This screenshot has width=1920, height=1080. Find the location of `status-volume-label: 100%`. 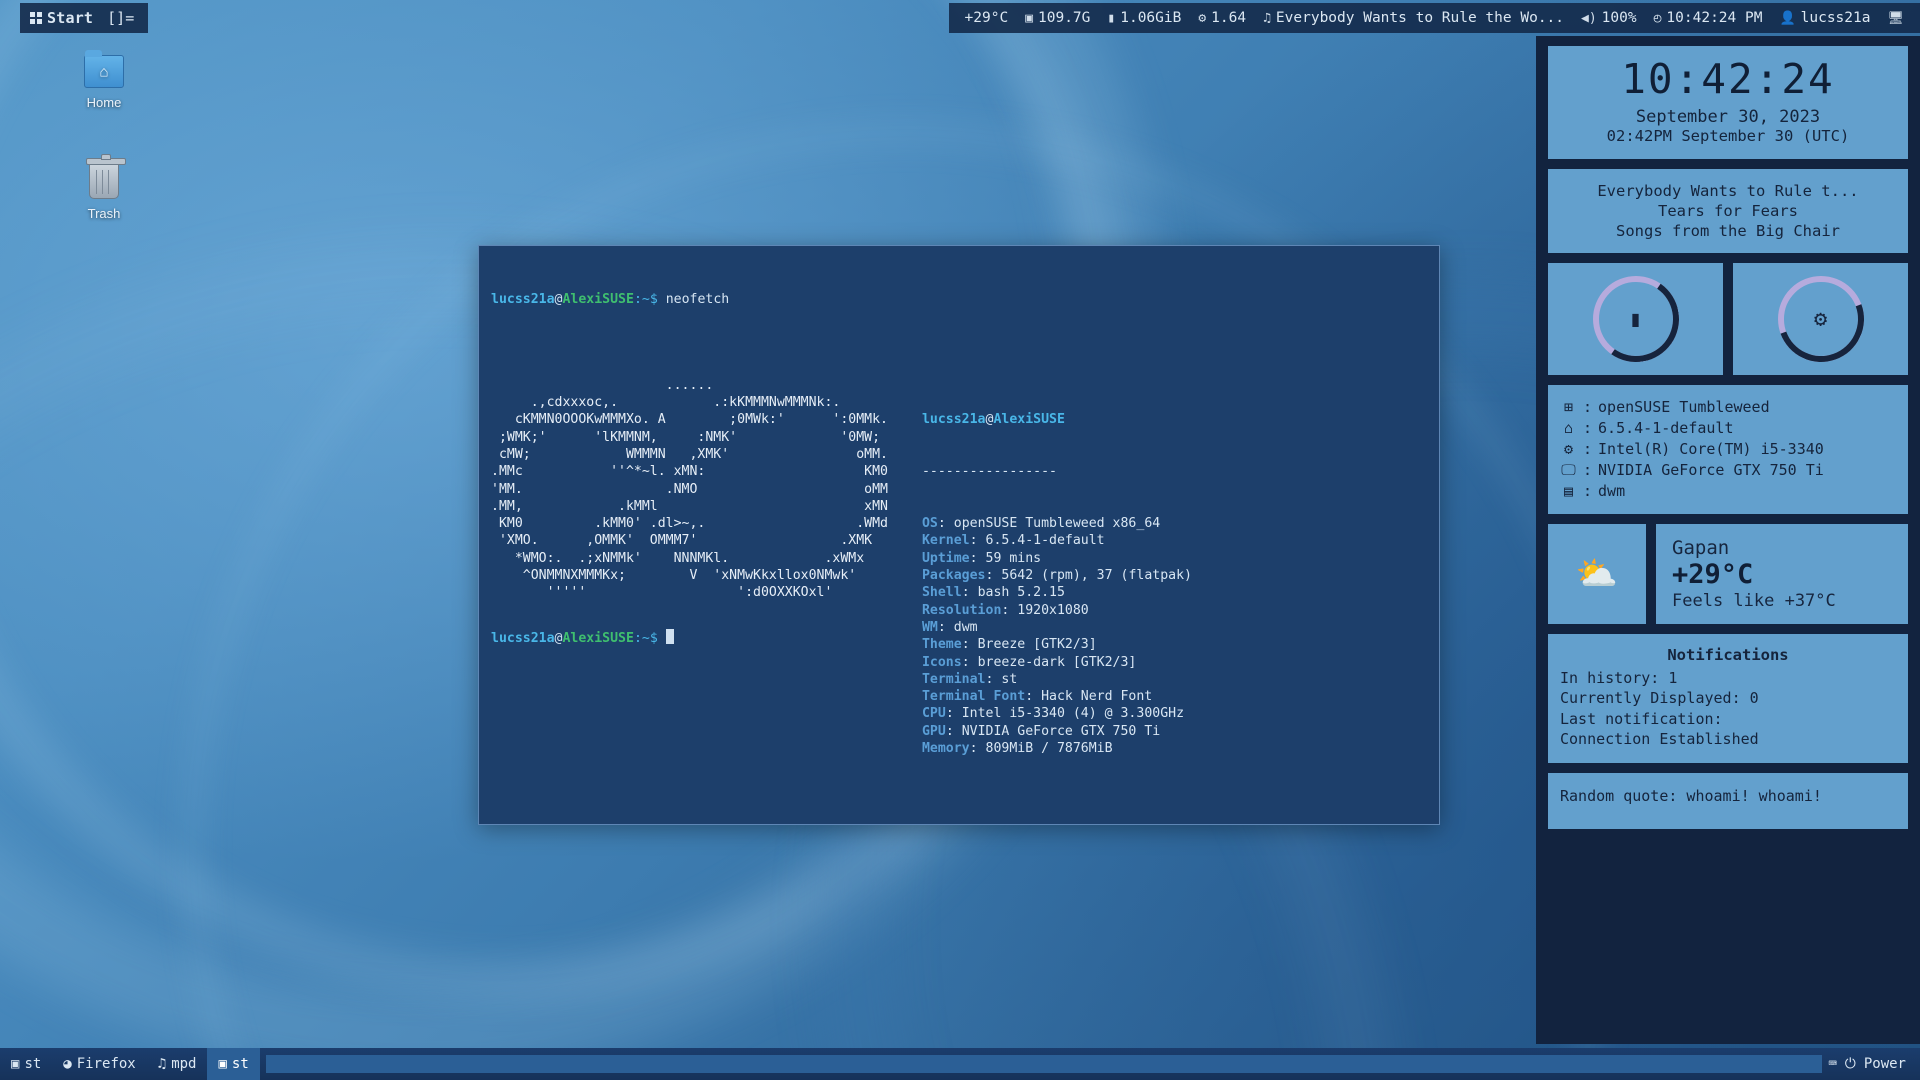

status-volume-label: 100% is located at coordinates (1619, 18).